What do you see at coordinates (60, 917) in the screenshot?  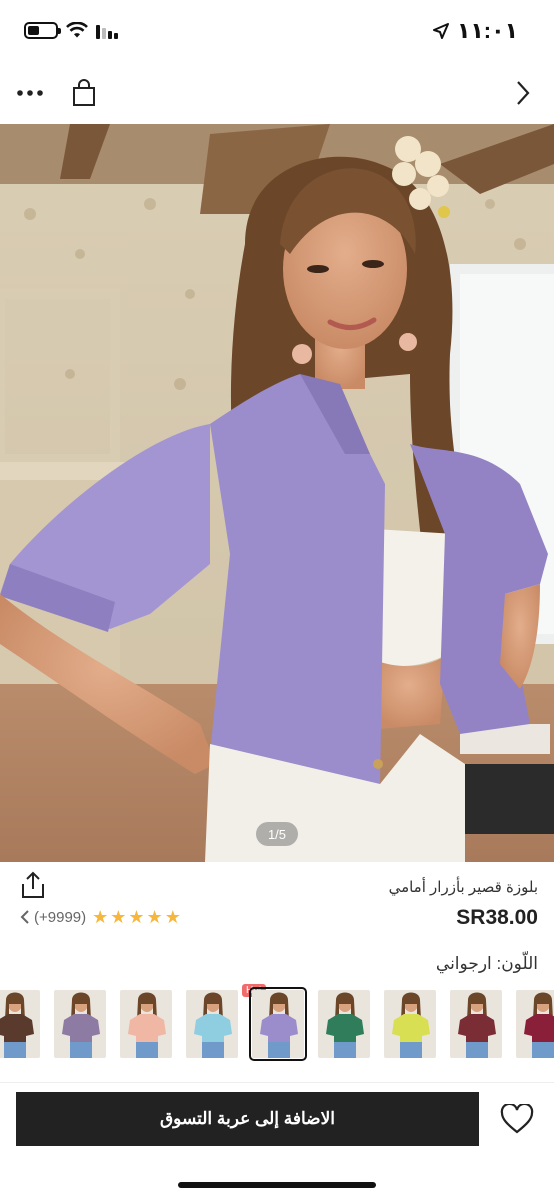 I see `rating-count: (+9999)` at bounding box center [60, 917].